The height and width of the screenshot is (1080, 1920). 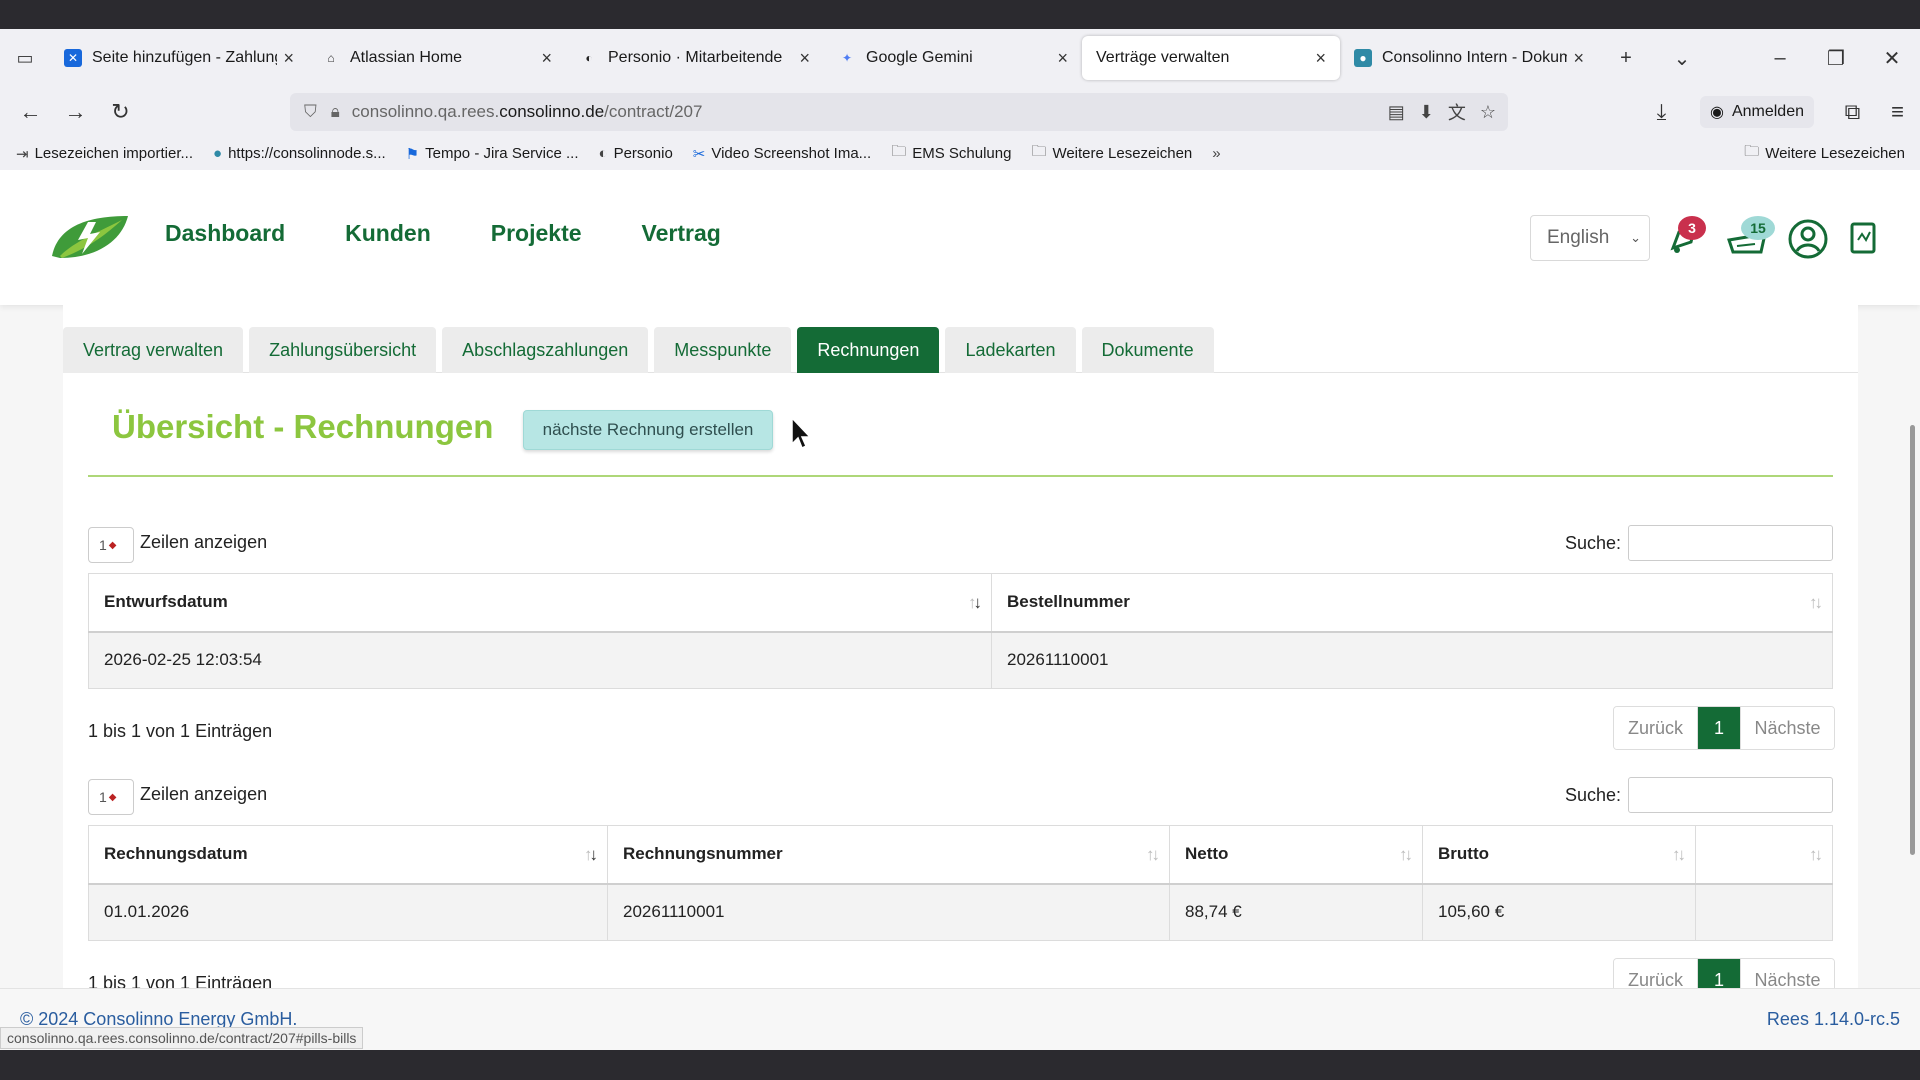 What do you see at coordinates (681, 233) in the screenshot?
I see `nav-vertrag: Vertrag` at bounding box center [681, 233].